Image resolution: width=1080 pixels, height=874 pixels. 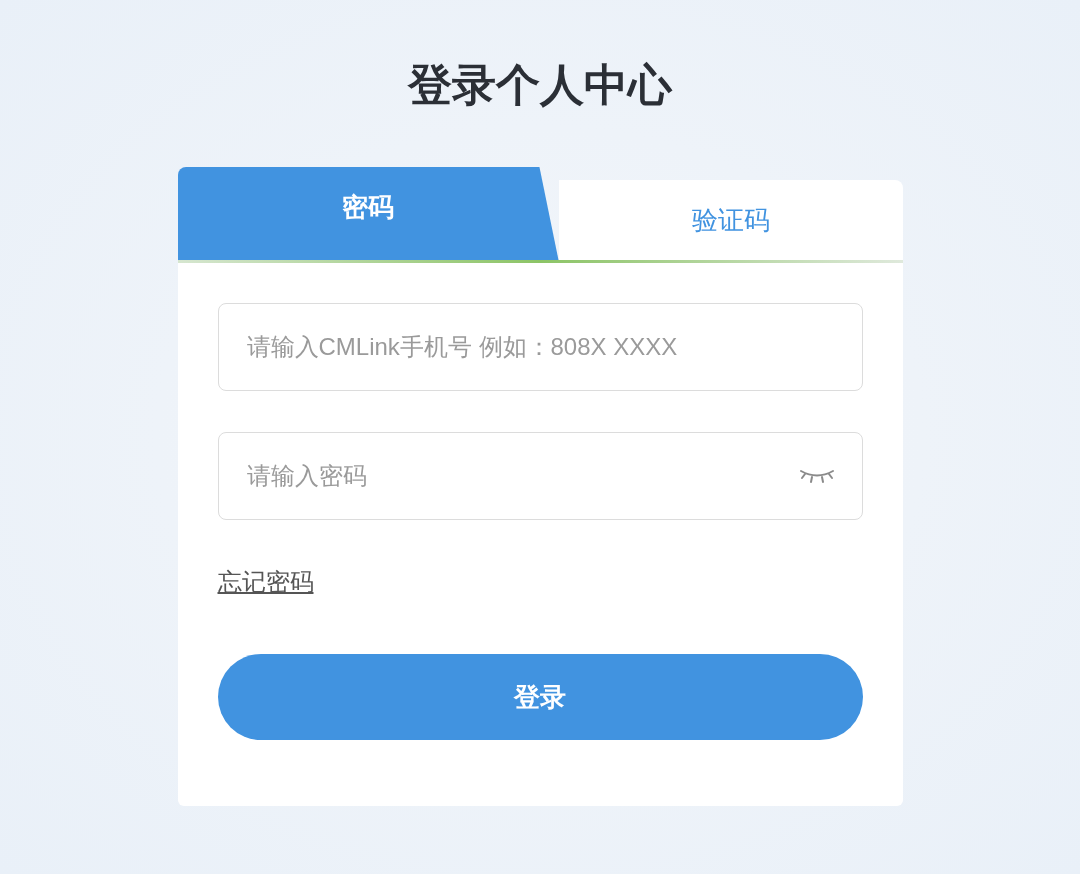 What do you see at coordinates (540, 85) in the screenshot?
I see `page-title: 登录个人中心` at bounding box center [540, 85].